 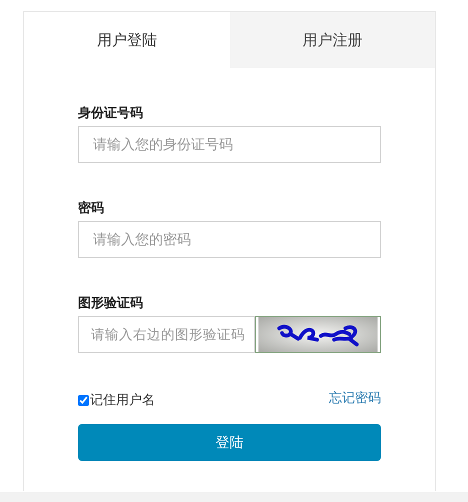 I want to click on remember-label: 记住用户名, so click(x=122, y=400).